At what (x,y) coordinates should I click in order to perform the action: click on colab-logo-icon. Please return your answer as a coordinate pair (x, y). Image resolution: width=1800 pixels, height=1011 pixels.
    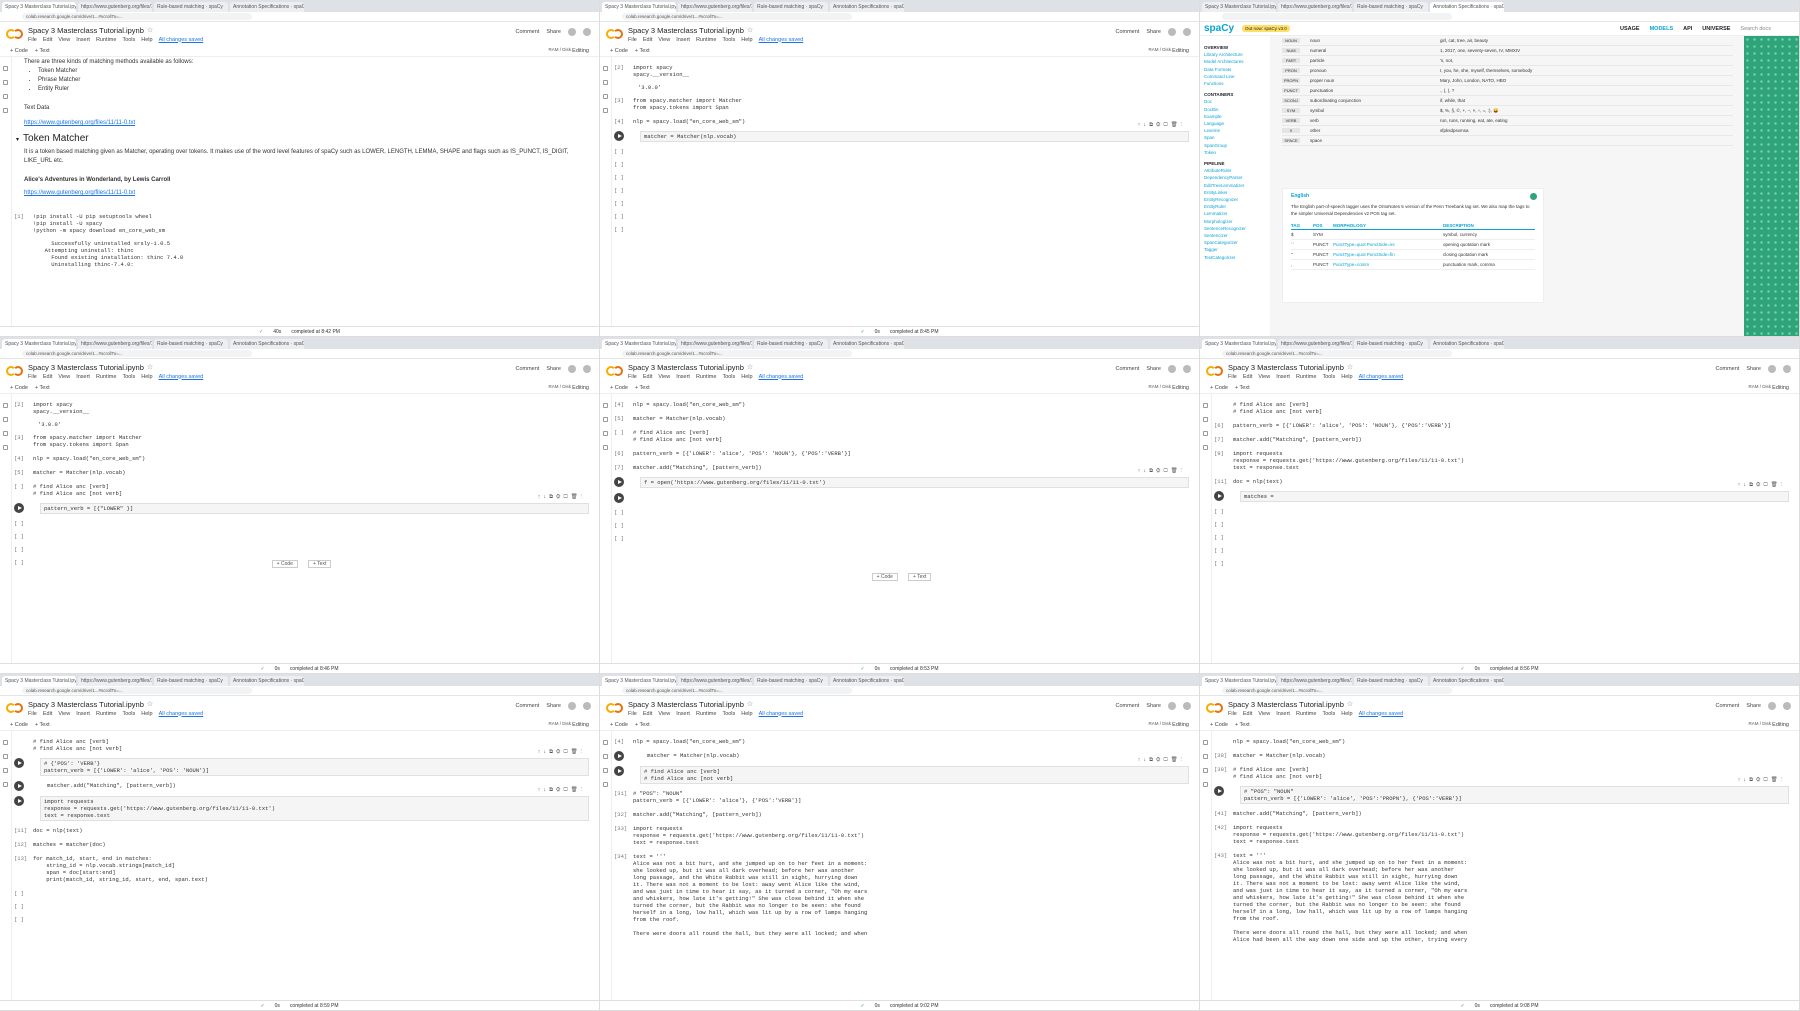
    Looking at the image, I should click on (14, 34).